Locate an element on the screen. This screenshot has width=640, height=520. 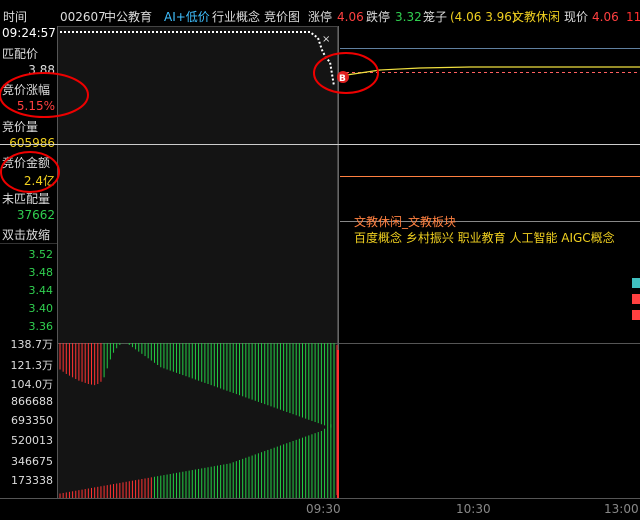
close-x-icon: × is located at coordinates (326, 39).